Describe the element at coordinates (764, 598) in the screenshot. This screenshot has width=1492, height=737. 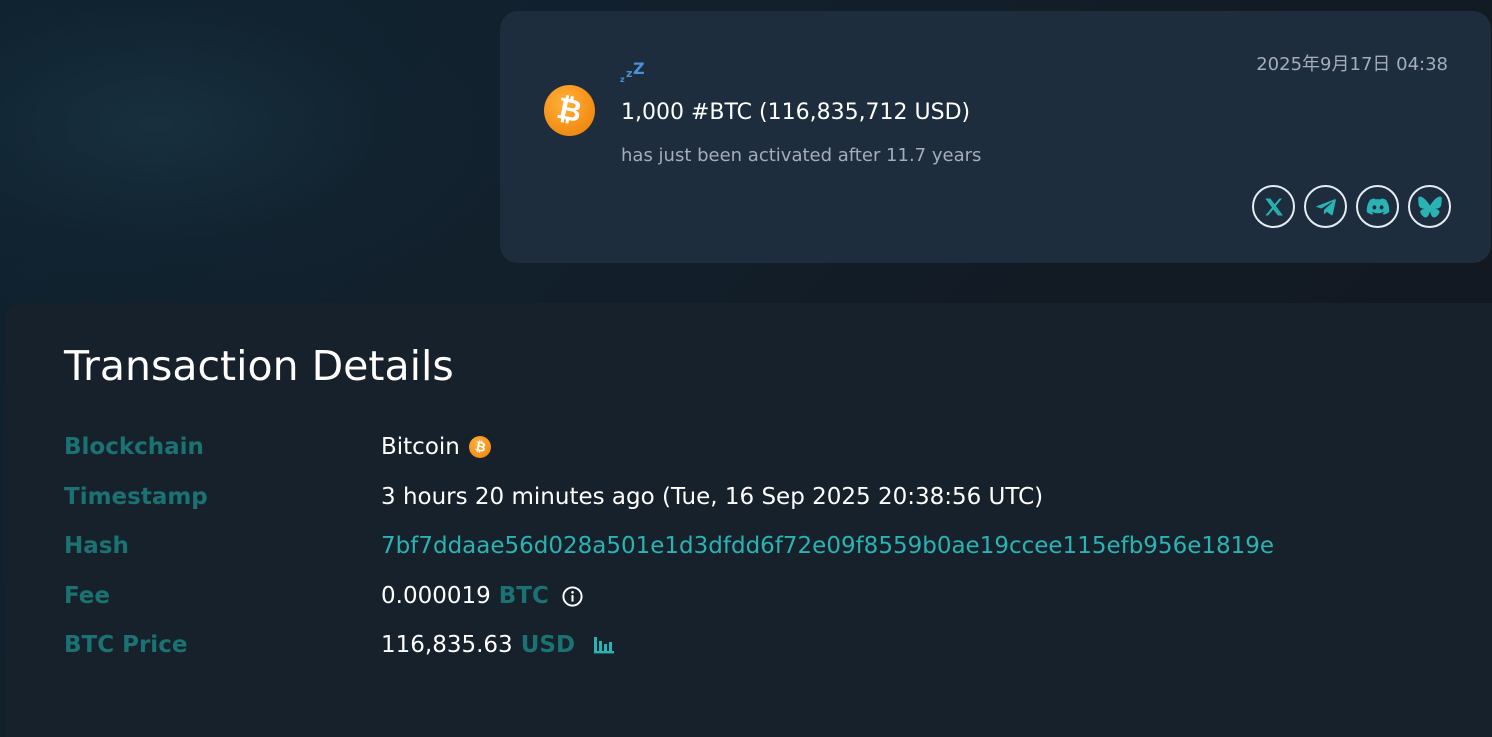
I see `detail-row-fee: Fee 0.000019 BTC` at that location.